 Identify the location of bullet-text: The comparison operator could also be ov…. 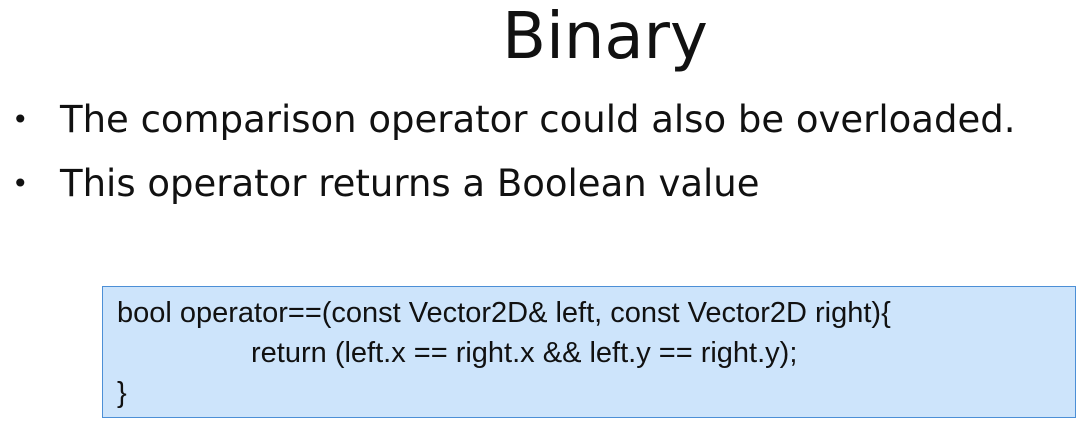
(538, 119).